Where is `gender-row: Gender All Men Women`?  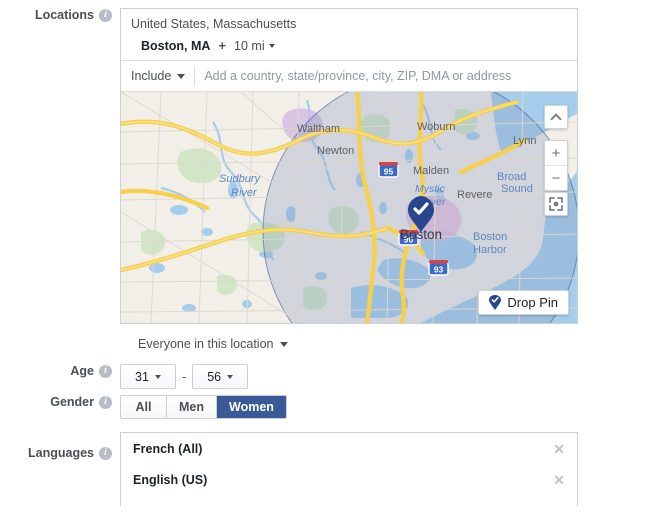 gender-row: Gender All Men Women is located at coordinates (323, 407).